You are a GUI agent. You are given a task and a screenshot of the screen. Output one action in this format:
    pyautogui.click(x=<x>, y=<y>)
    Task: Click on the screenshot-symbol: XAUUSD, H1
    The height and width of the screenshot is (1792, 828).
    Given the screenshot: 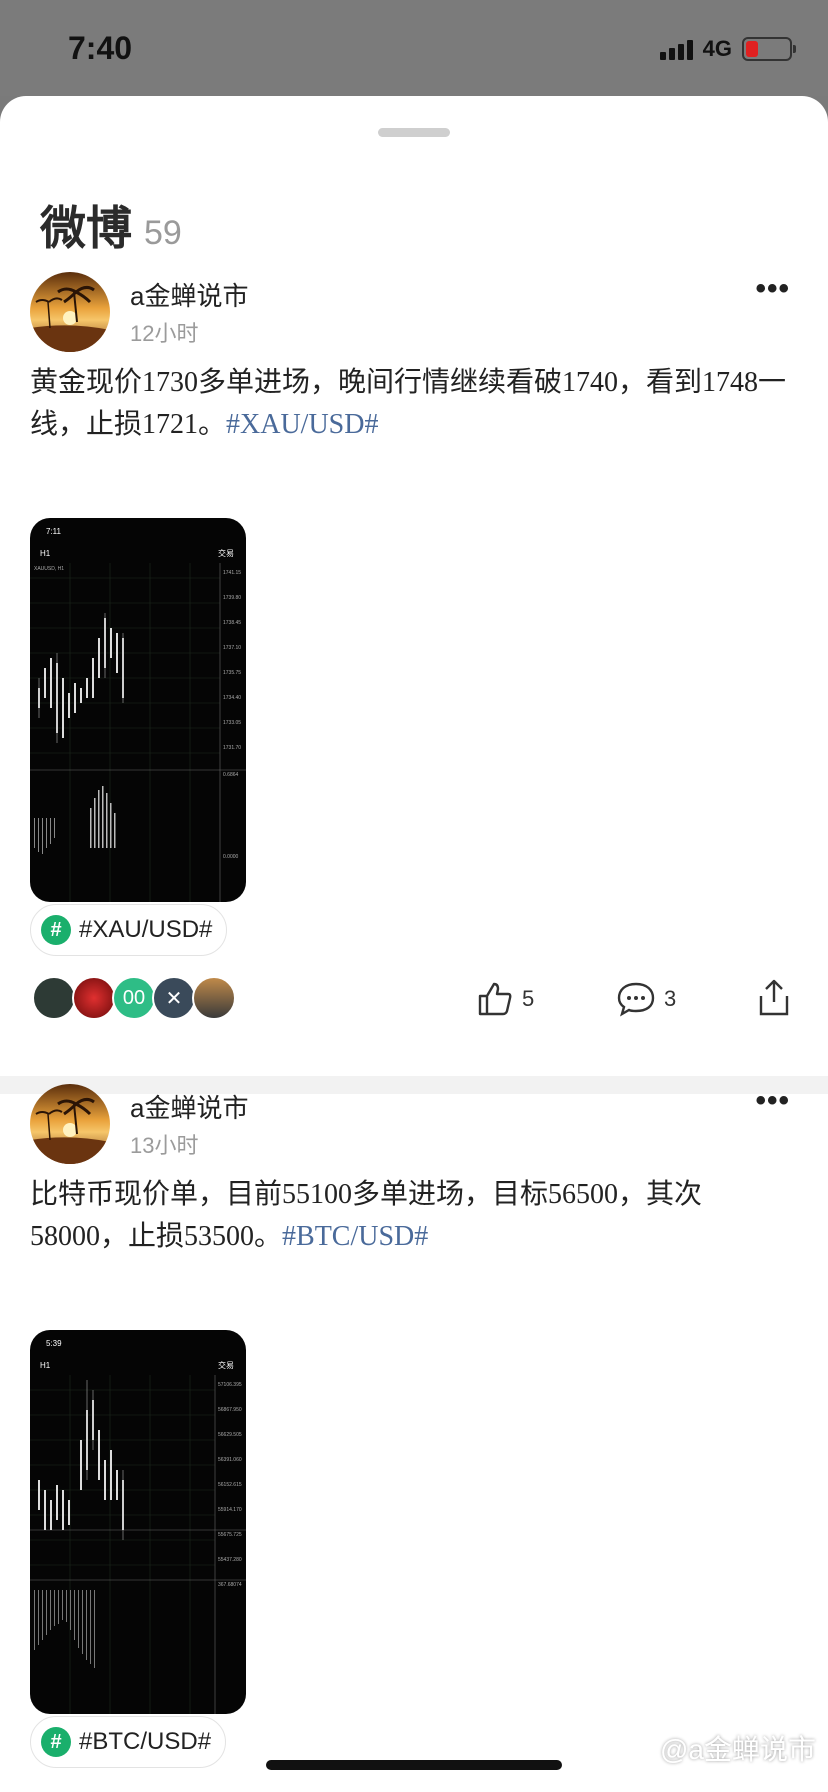 What is the action you would take?
    pyautogui.click(x=49, y=569)
    